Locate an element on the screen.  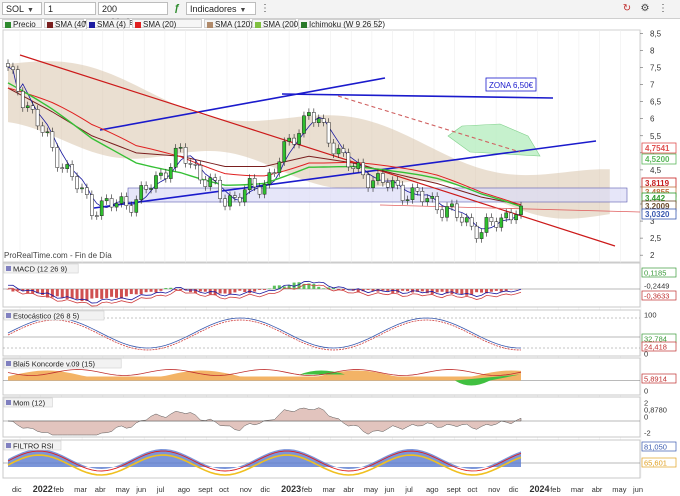
period-select: 1 semana▼ is located at coordinates (70, 14).